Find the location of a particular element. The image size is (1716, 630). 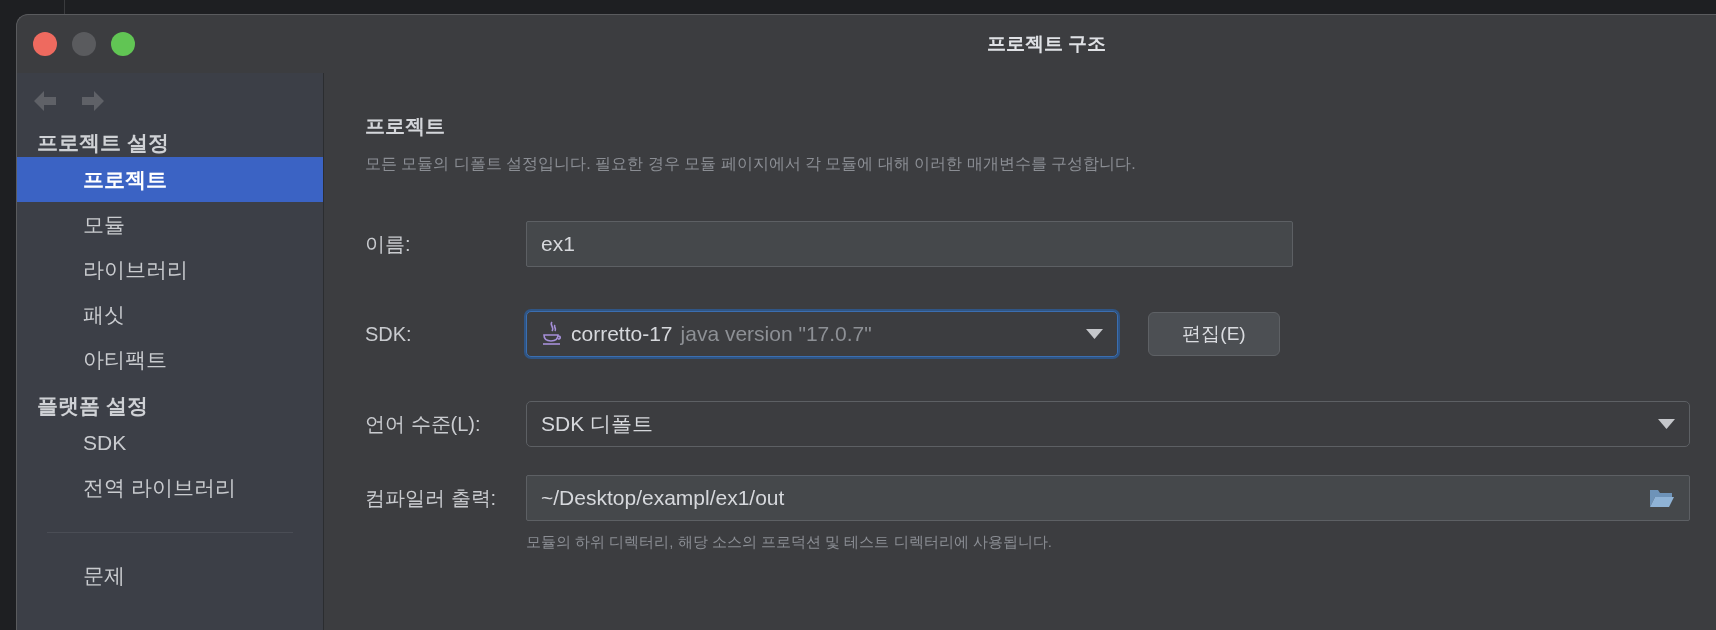

sidebar-item: SDK is located at coordinates (170, 442).